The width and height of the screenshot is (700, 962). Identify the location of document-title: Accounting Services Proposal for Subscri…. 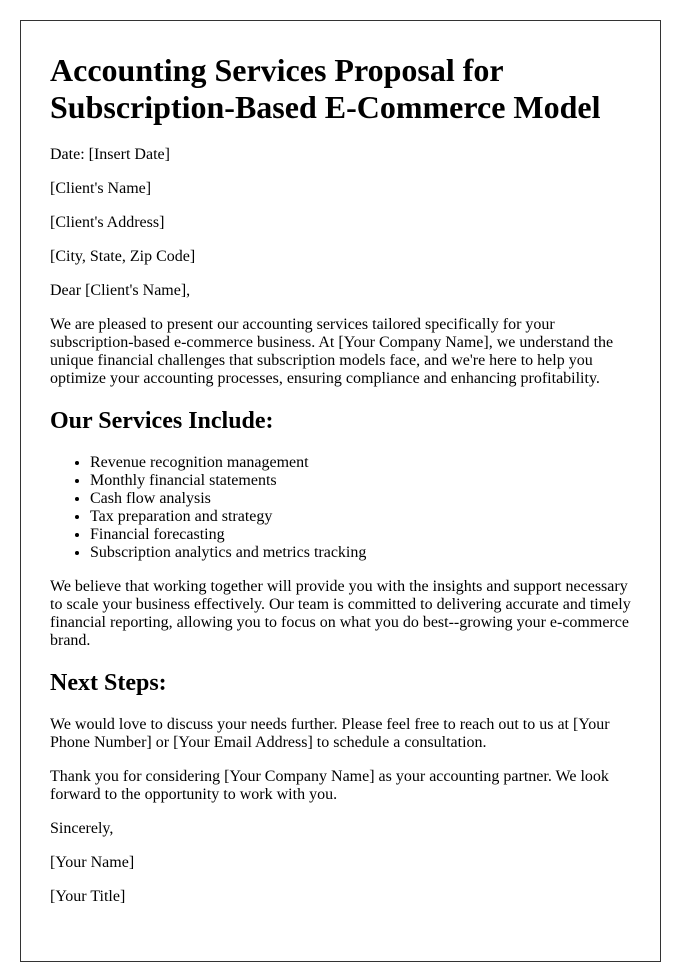
(325, 88).